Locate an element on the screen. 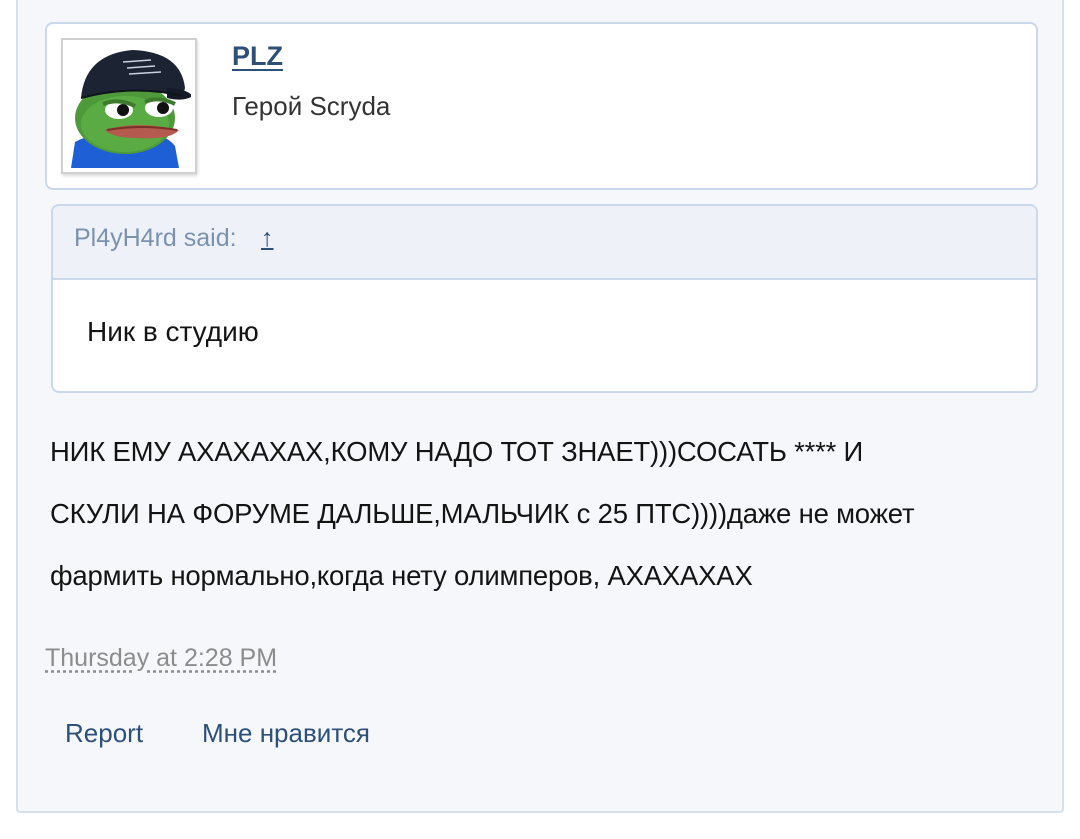 Image resolution: width=1080 pixels, height=839 pixels. like-link: Мне нравится is located at coordinates (286, 733).